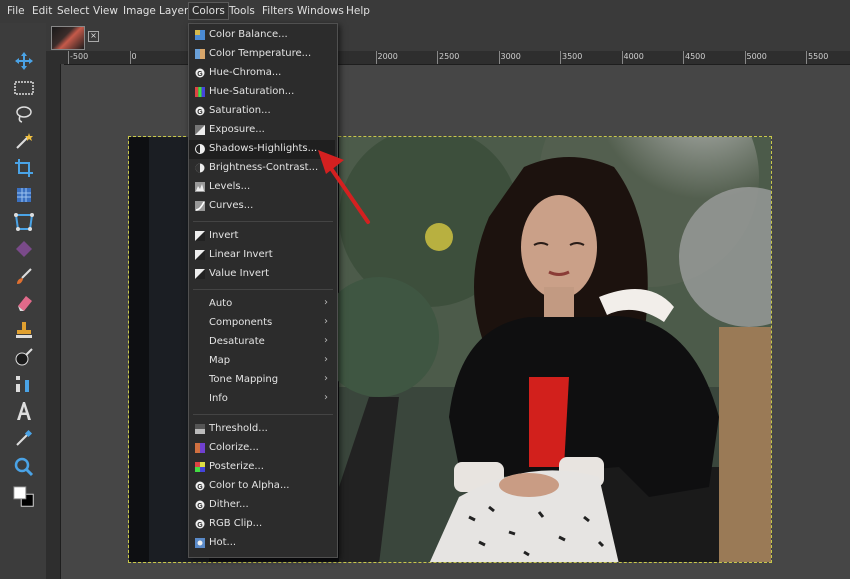  I want to click on menu-help: Help, so click(358, 11).